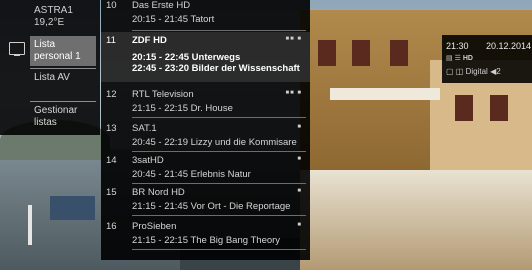 The width and height of the screenshot is (532, 270). I want to click on current-program: 20:15 - 22:45 Unterwegs, so click(186, 57).